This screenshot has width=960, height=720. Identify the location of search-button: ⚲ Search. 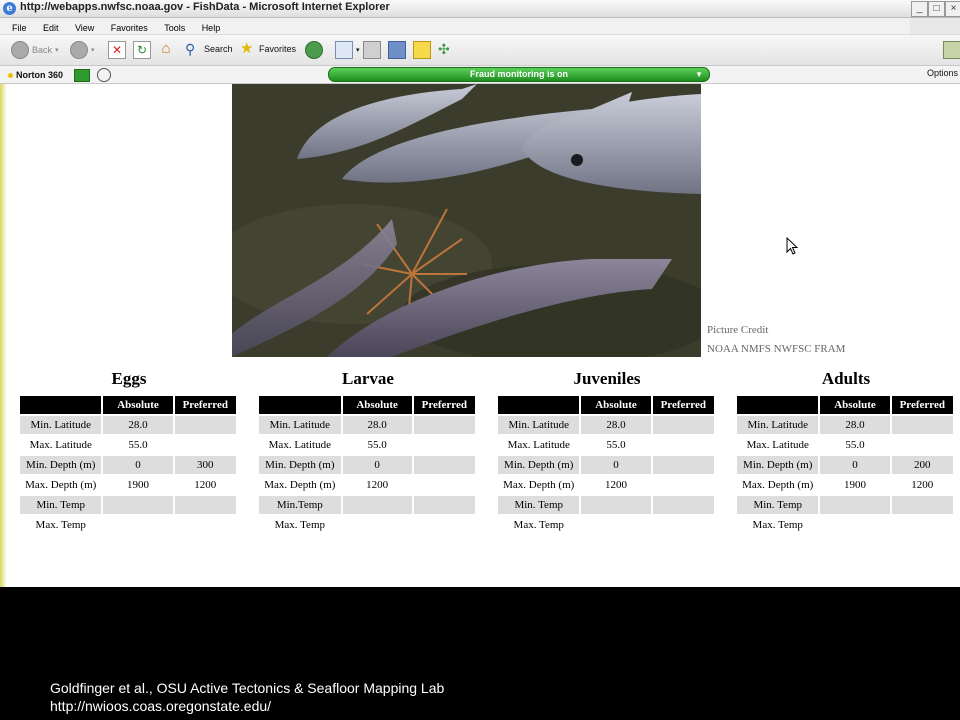
(209, 49).